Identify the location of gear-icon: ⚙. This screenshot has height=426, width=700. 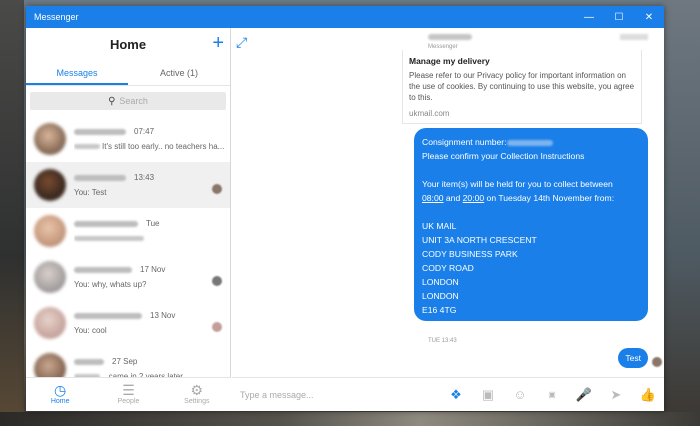
(197, 390).